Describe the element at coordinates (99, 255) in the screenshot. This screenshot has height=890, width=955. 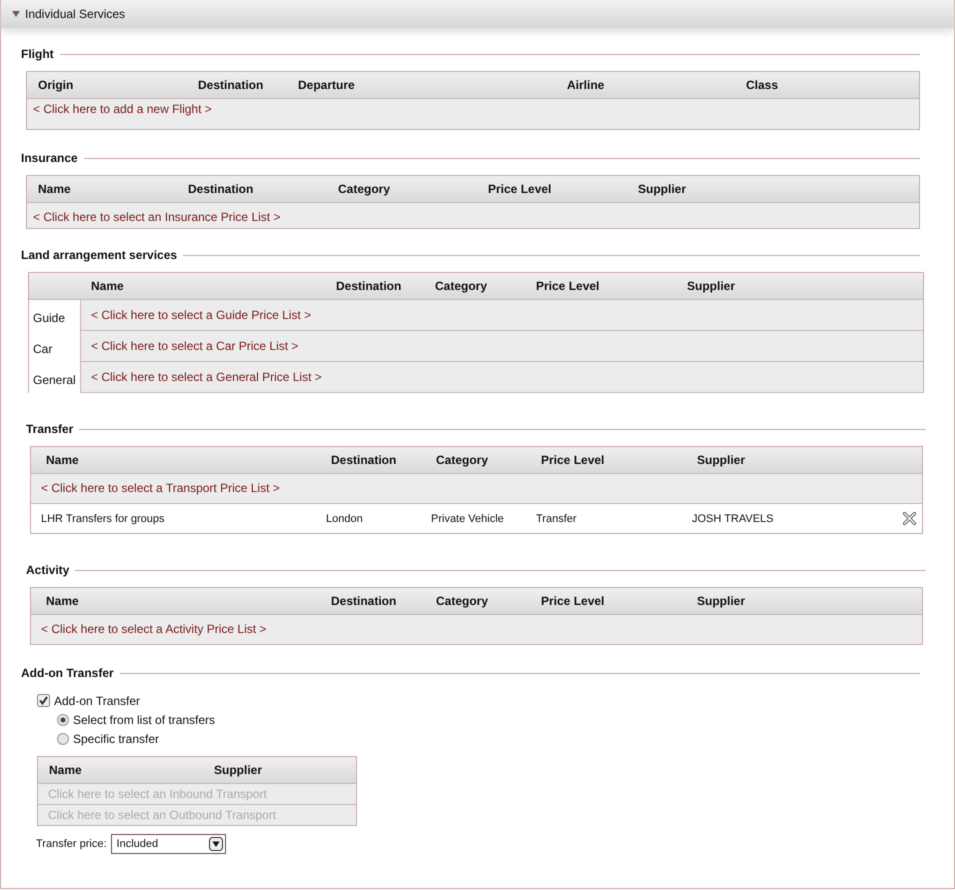
I see `section-title: Land arrangement services` at that location.